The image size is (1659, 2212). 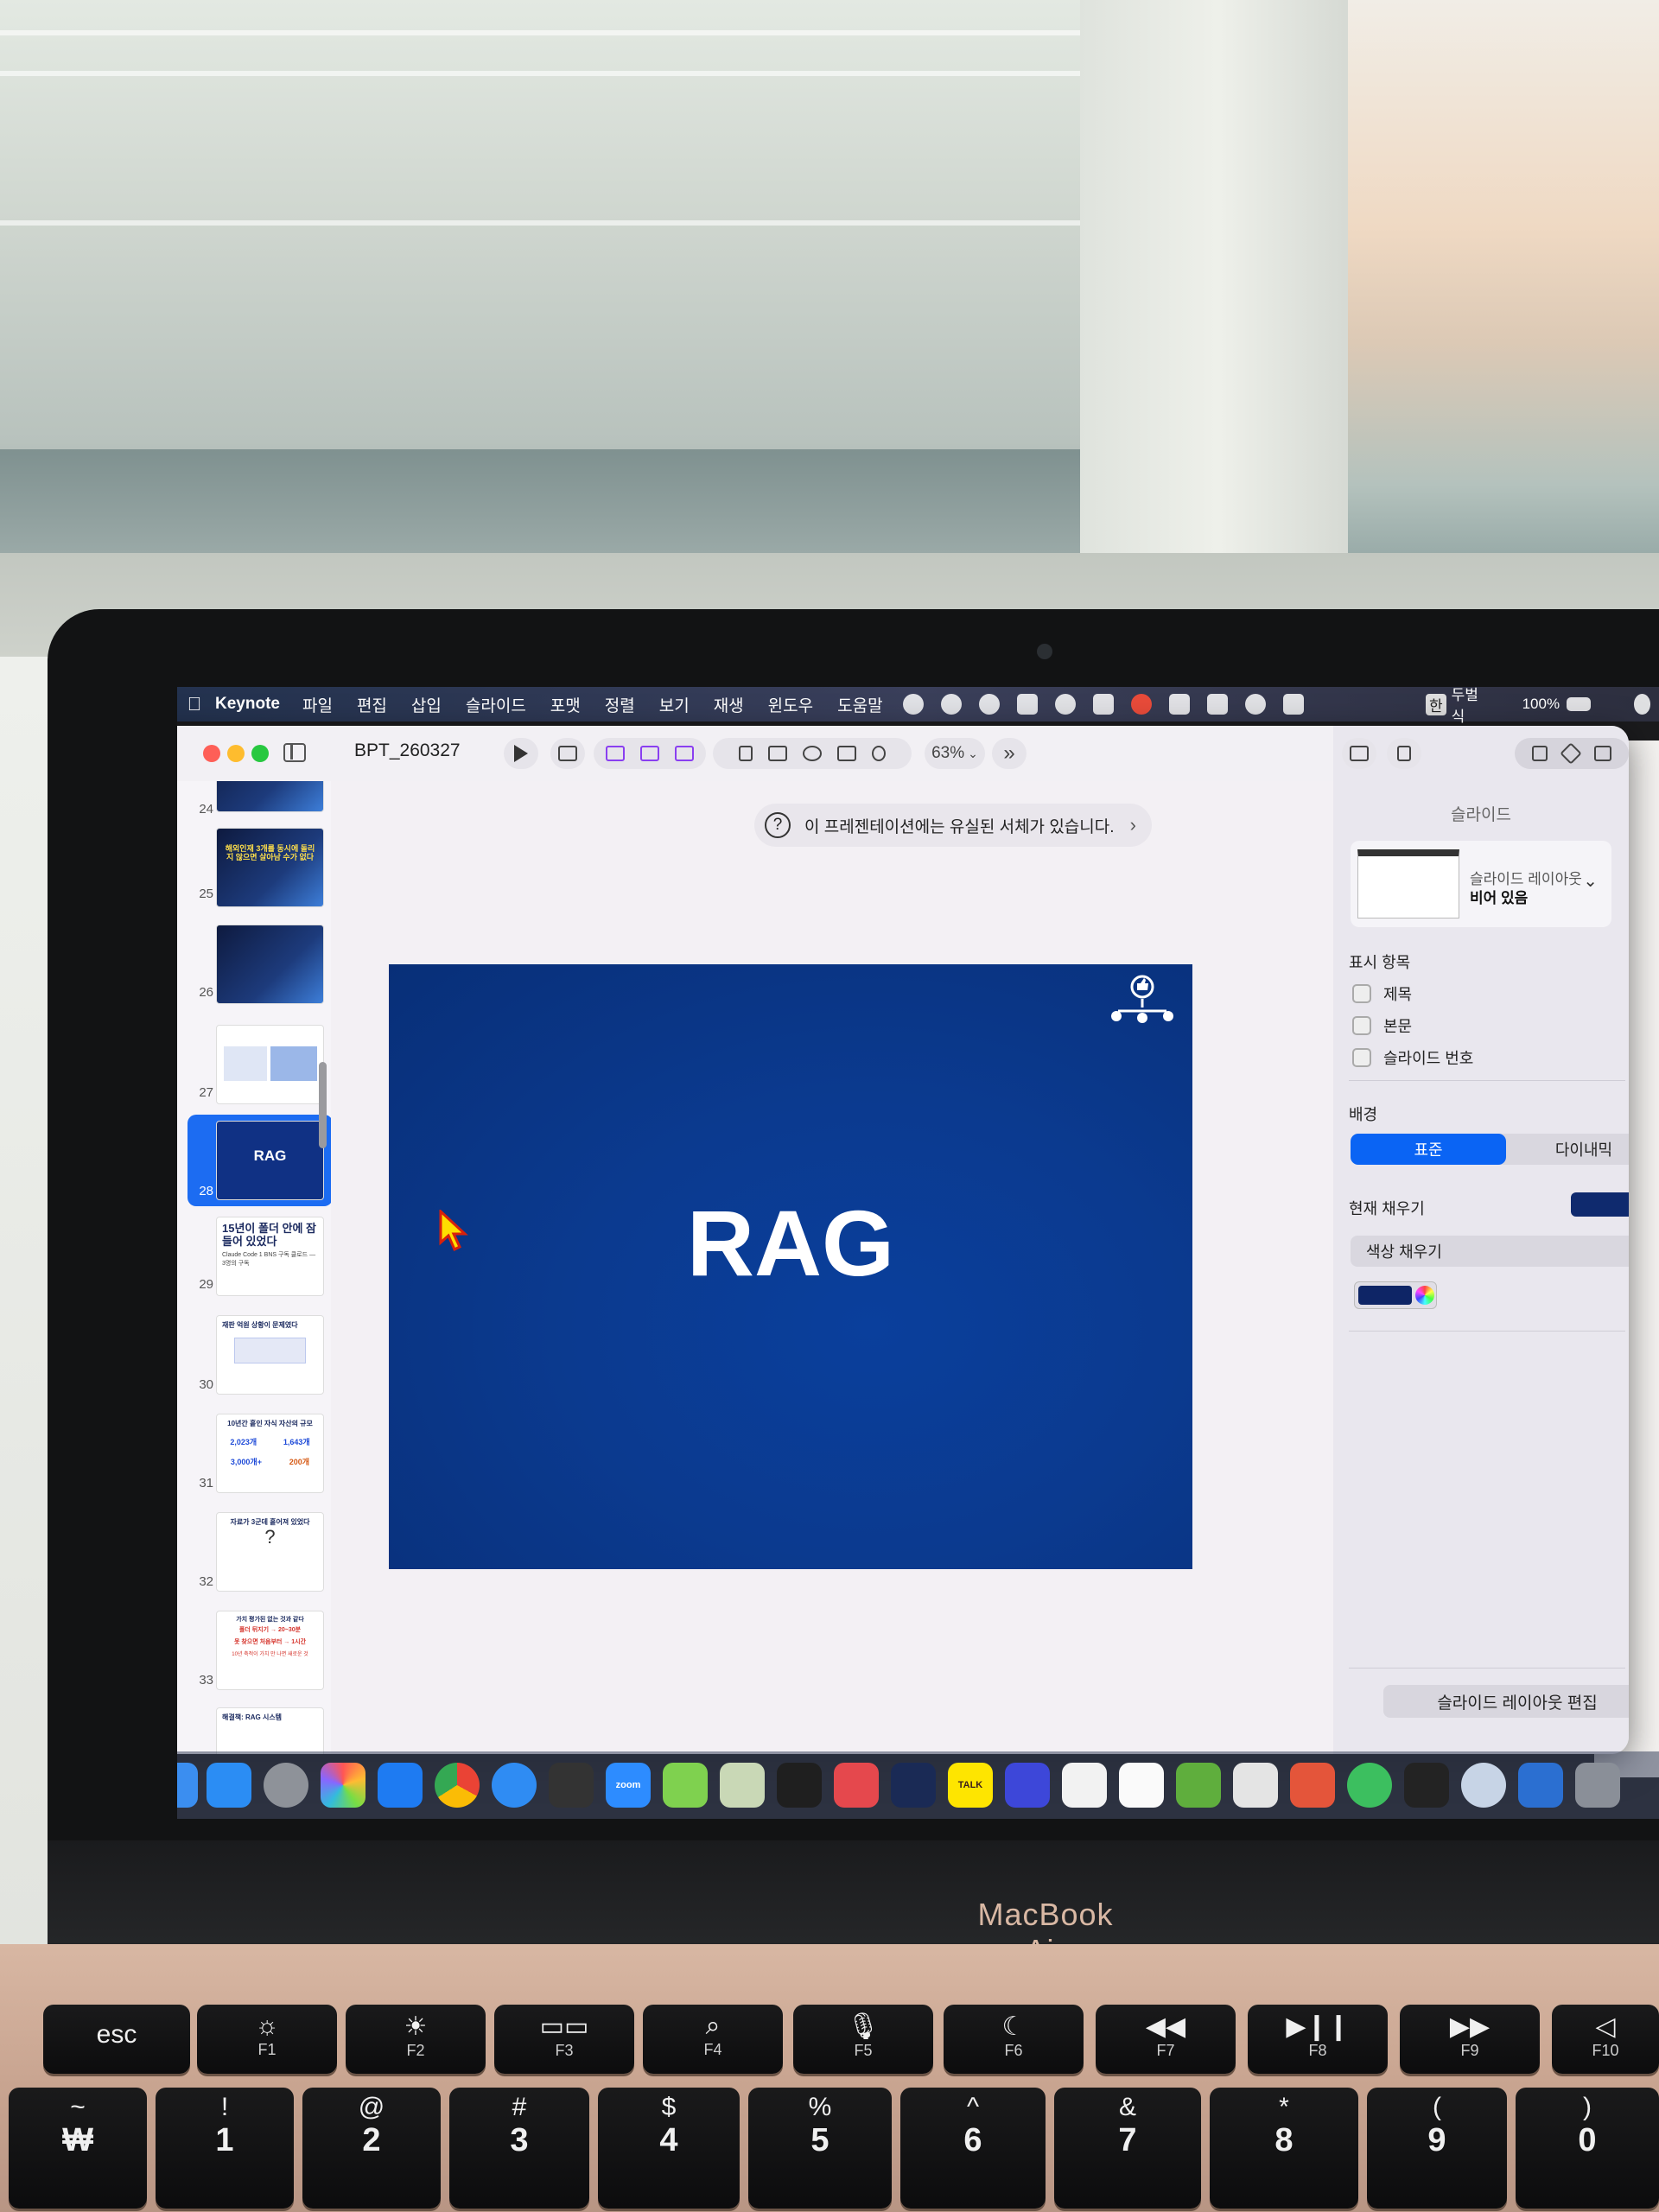 I want to click on slide-thumbnail-32: 자료가 3군데 흩어져 있었다 ?, so click(x=270, y=1552).